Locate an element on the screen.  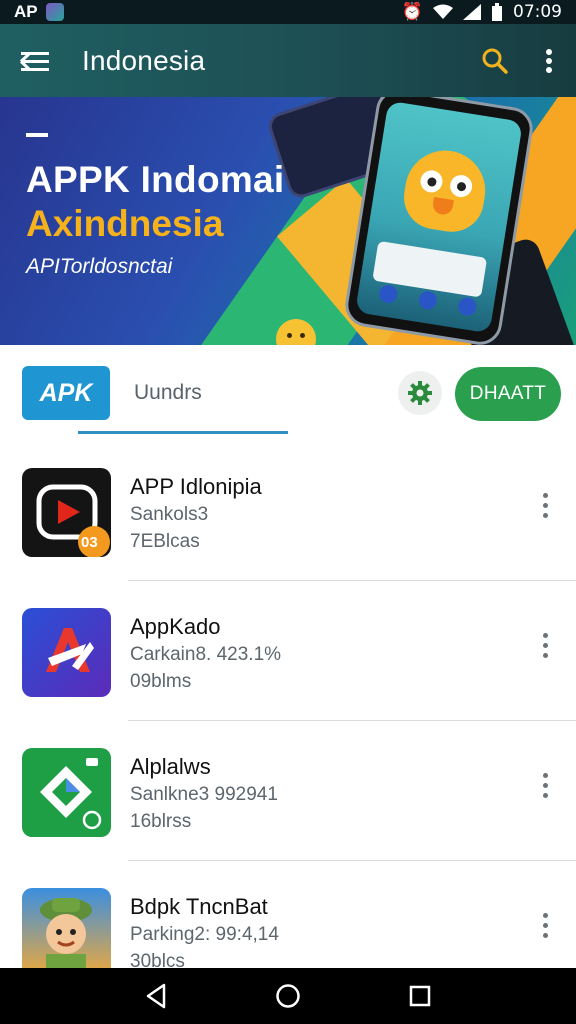
settings-button is located at coordinates (420, 393).